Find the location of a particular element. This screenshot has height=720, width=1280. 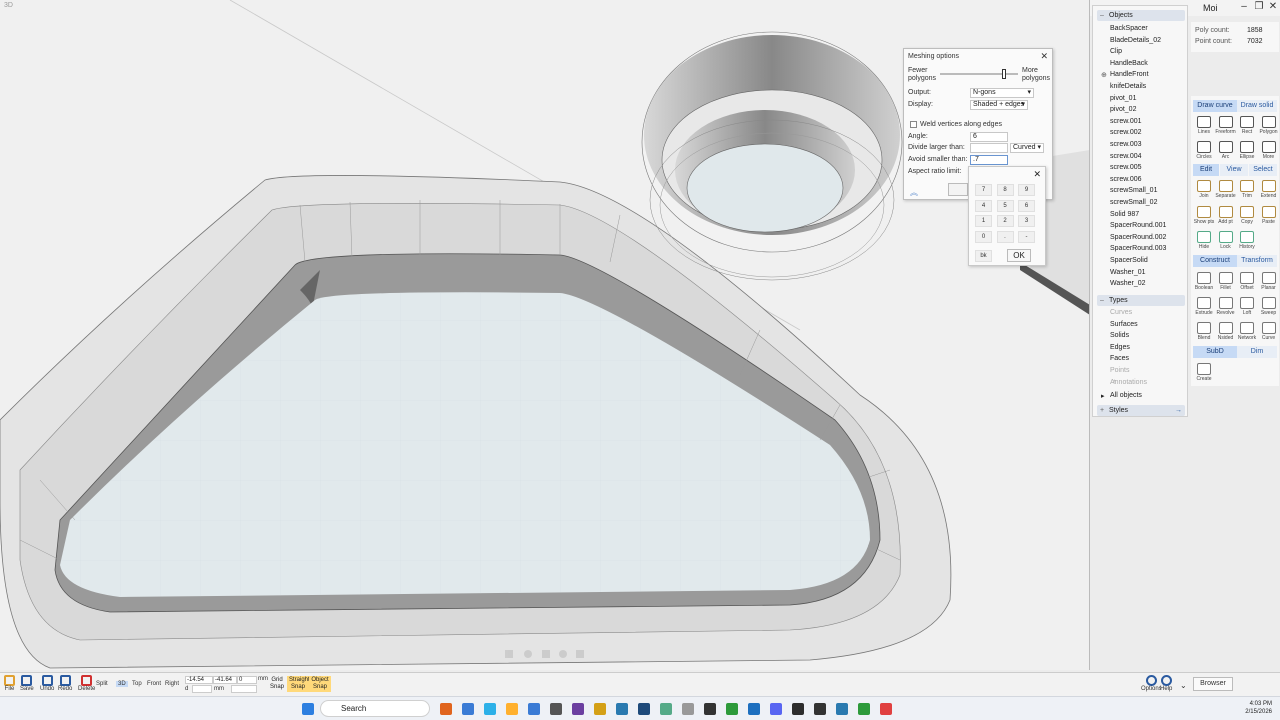

dialog-button-partial is located at coordinates (958, 189).